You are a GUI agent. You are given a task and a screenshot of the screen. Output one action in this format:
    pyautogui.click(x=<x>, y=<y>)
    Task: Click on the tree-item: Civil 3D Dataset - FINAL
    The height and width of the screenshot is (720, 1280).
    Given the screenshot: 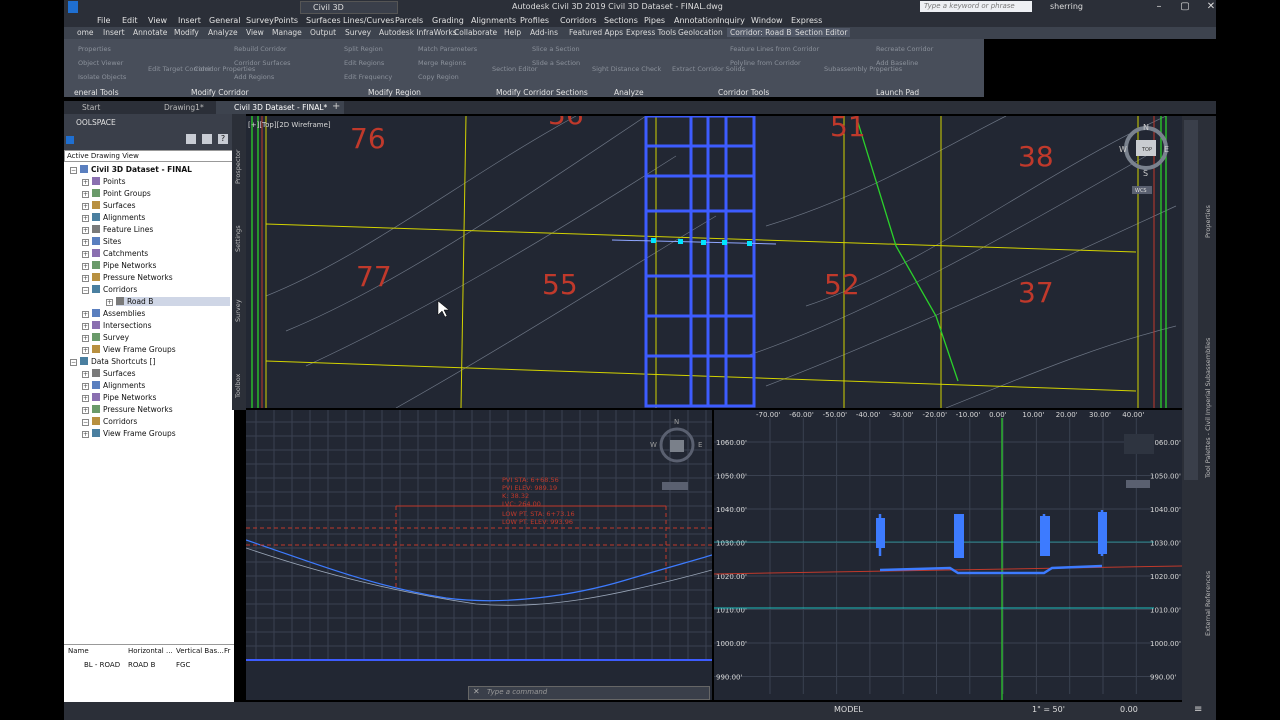 What is the action you would take?
    pyautogui.click(x=136, y=169)
    